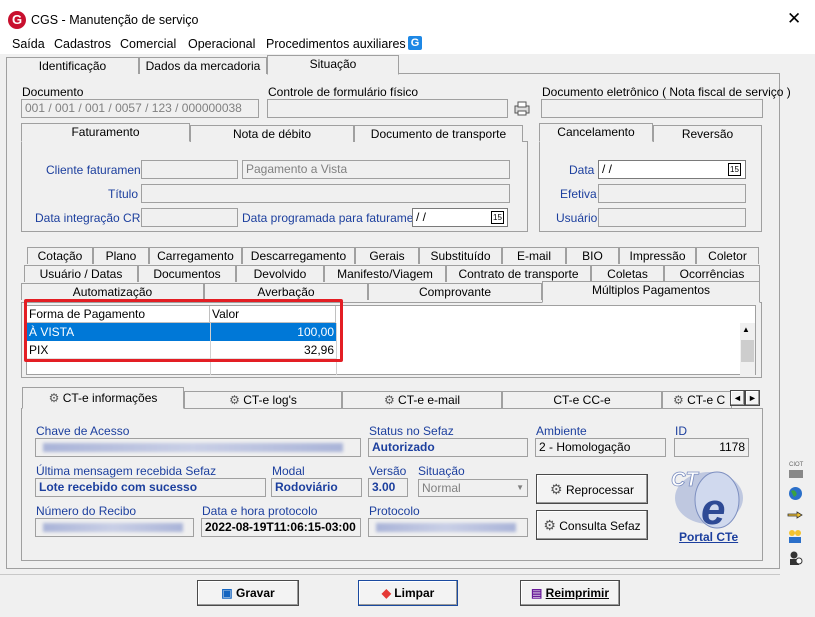 The image size is (815, 617). What do you see at coordinates (596, 132) in the screenshot?
I see `tab-cancelamento: Cancelamento` at bounding box center [596, 132].